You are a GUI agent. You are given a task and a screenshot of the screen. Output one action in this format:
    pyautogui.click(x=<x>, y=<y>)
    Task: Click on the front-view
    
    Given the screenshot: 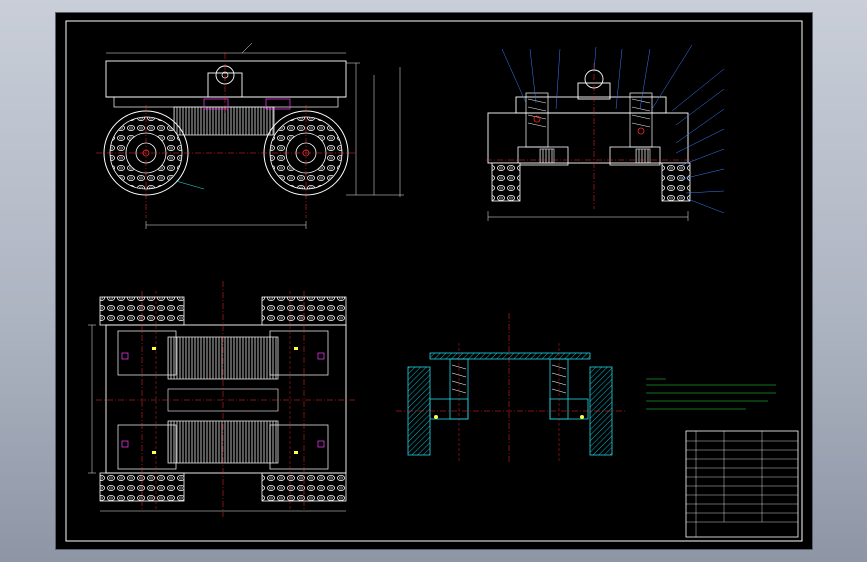 What is the action you would take?
    pyautogui.click(x=250, y=135)
    